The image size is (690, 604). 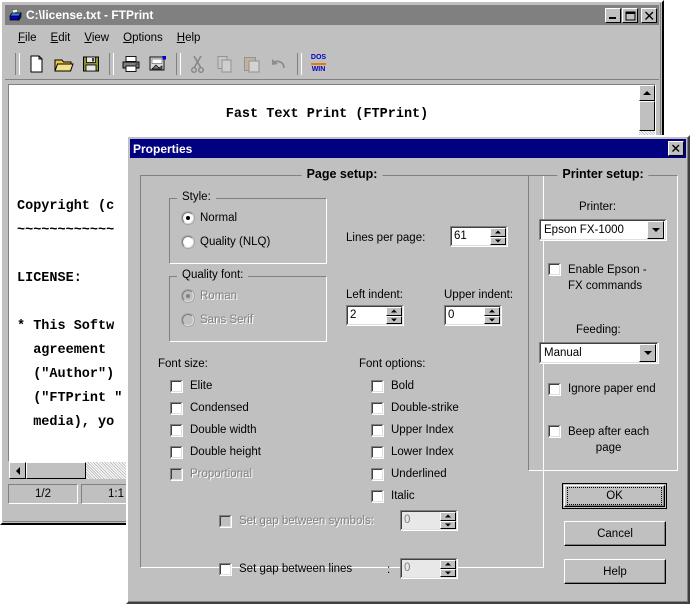 I want to click on dialog-title: Properties, so click(x=163, y=148).